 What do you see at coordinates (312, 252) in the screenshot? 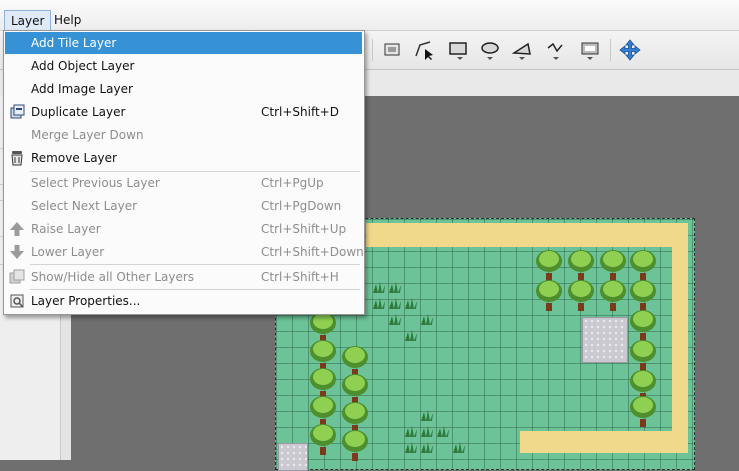
I see `menu-item-shortcut: Ctrl+Shift+Down` at bounding box center [312, 252].